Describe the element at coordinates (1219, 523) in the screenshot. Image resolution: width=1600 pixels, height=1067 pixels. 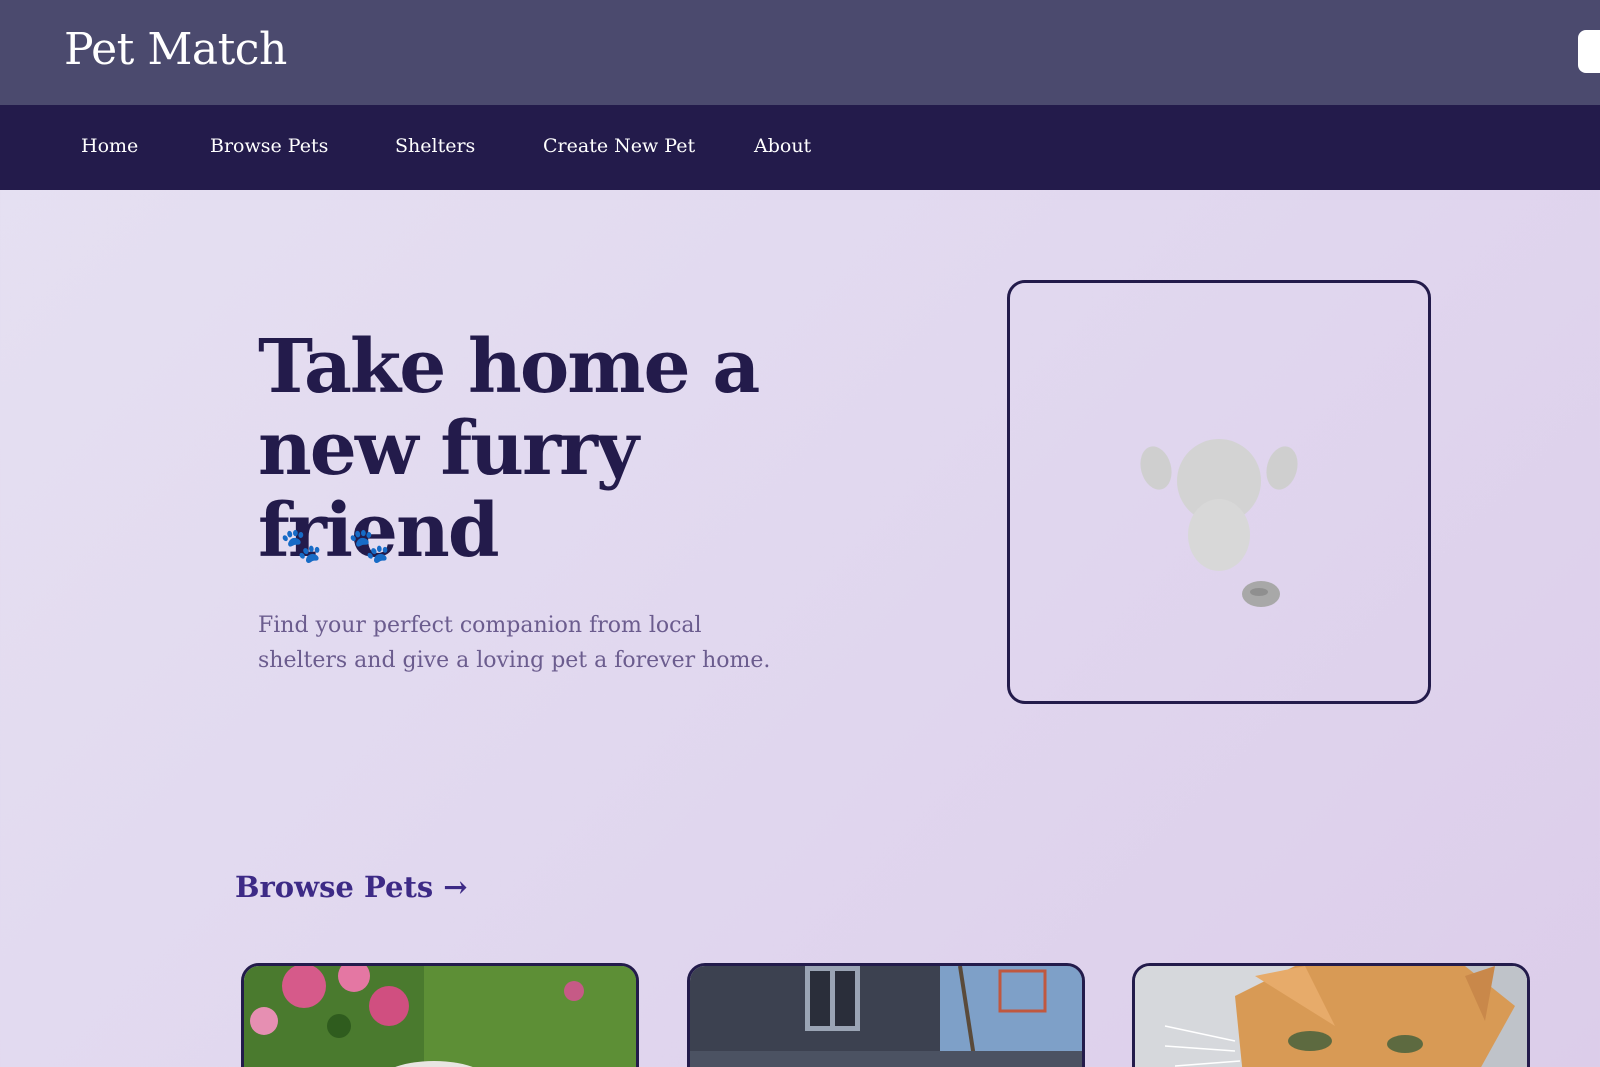
I see `dog-illustration-icon` at that location.